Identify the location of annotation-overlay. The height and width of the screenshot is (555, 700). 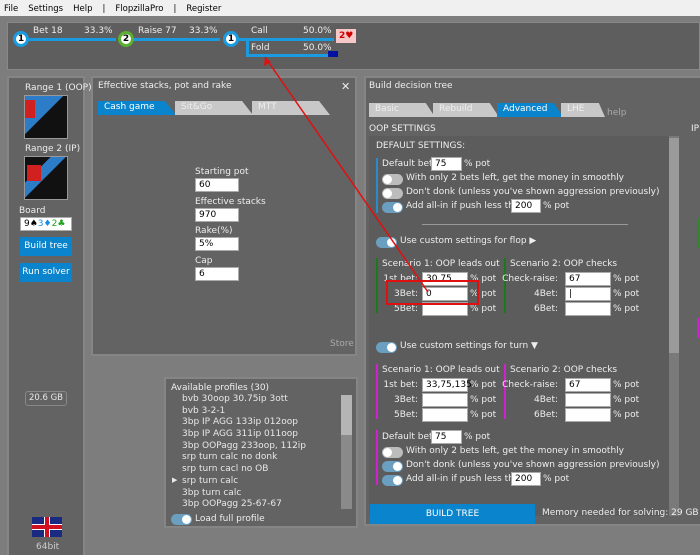
(371, 180).